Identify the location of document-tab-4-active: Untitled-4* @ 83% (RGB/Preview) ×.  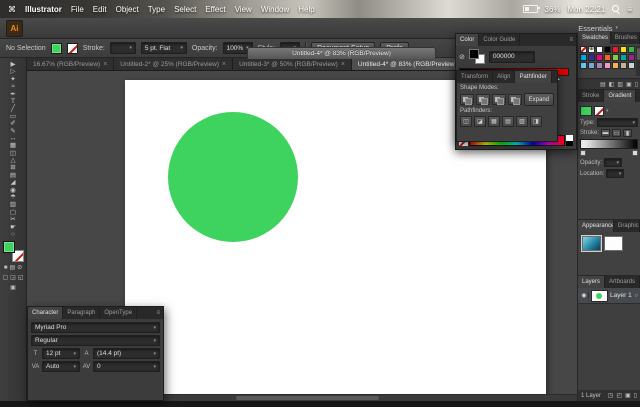
(411, 64).